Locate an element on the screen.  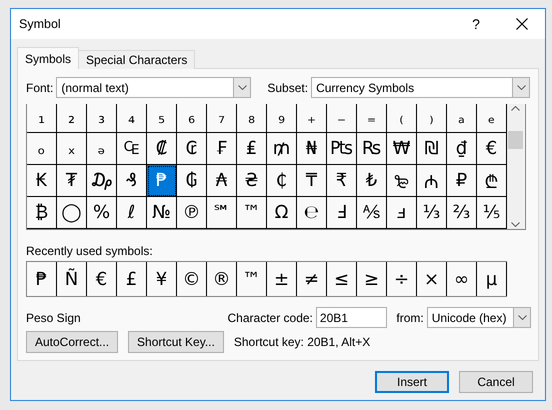
symbol-cell: ₿ is located at coordinates (42, 213).